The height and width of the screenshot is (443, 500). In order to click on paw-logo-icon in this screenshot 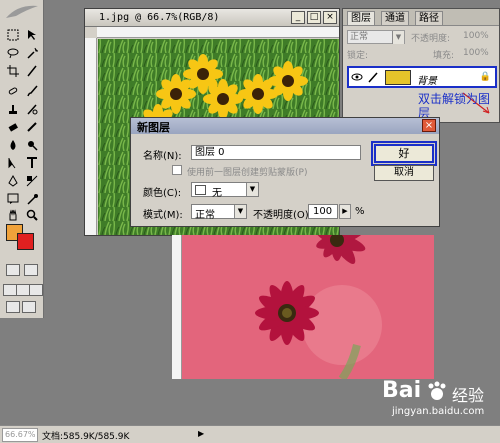, I will do `click(437, 390)`.